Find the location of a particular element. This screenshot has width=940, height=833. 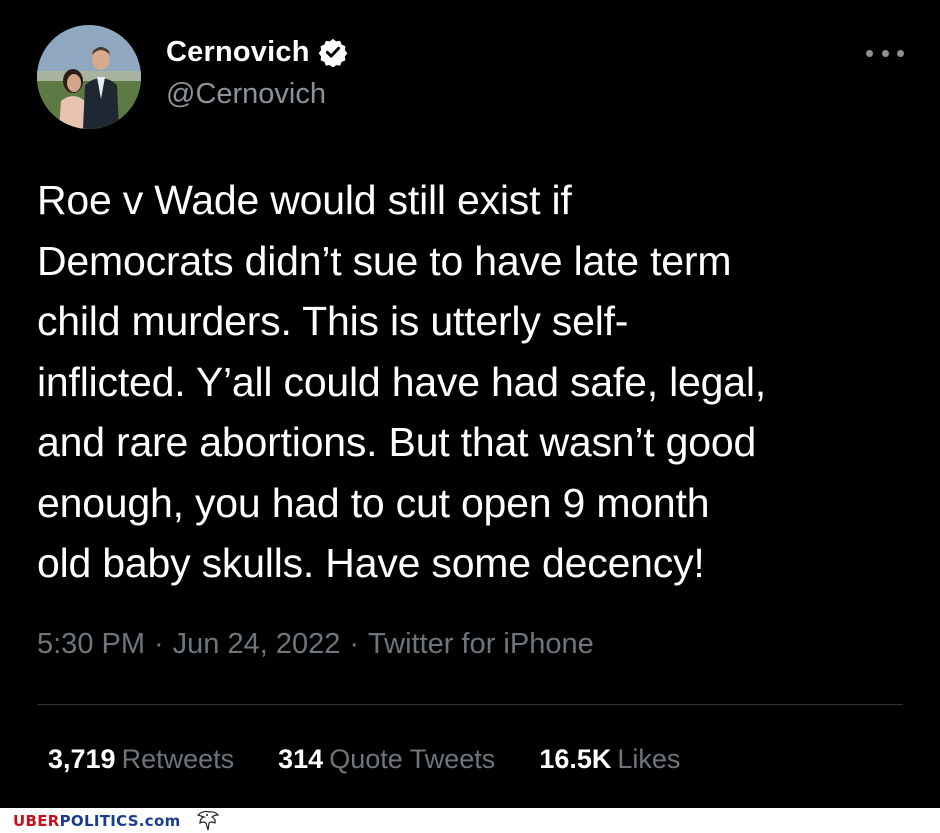

tweet-meta: 5:30 PM · Jun 24, 2022 · Twitter for iPhone is located at coordinates (315, 644).